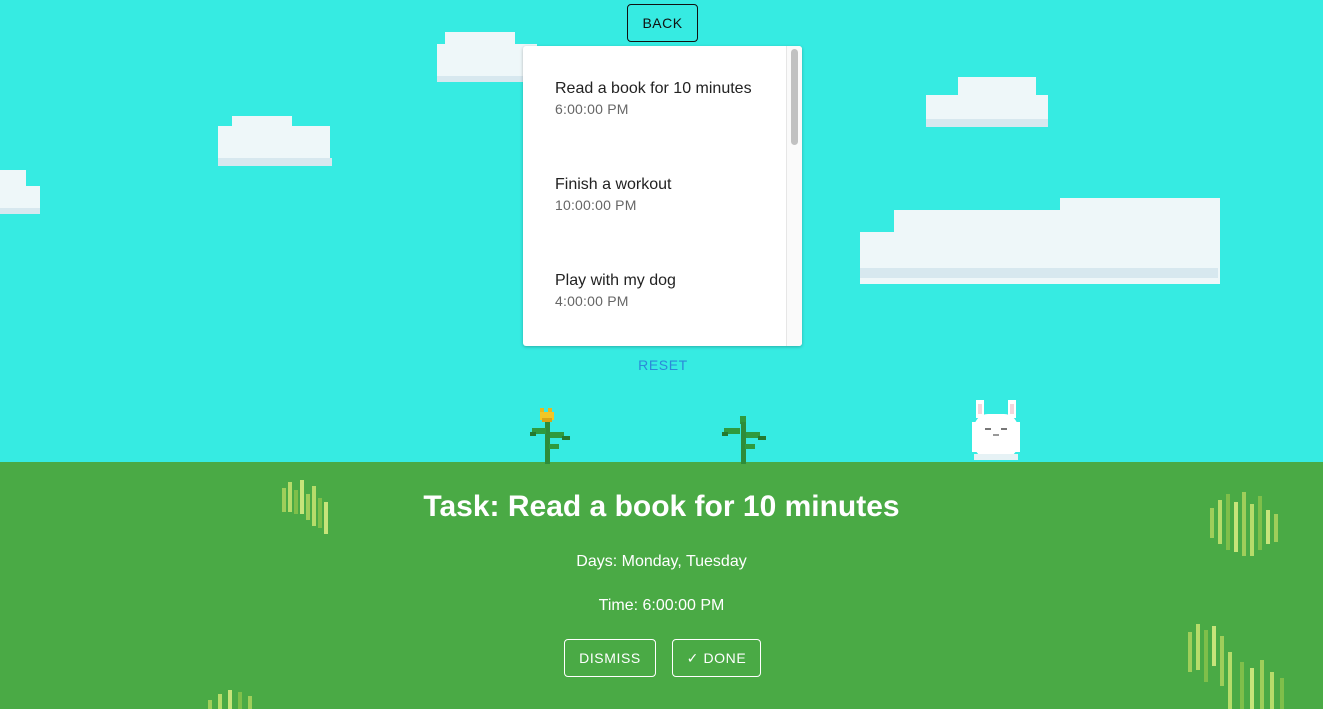 Image resolution: width=1323 pixels, height=709 pixels. Describe the element at coordinates (615, 280) in the screenshot. I see `task-item-title: Play with my dog` at that location.